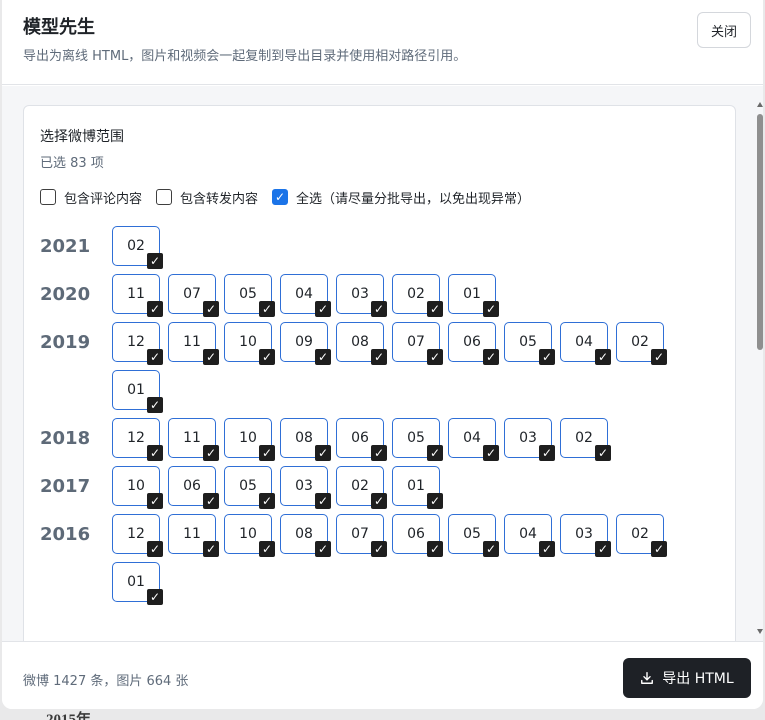 The width and height of the screenshot is (765, 720). I want to click on option-0: 包含评论内容, so click(91, 197).